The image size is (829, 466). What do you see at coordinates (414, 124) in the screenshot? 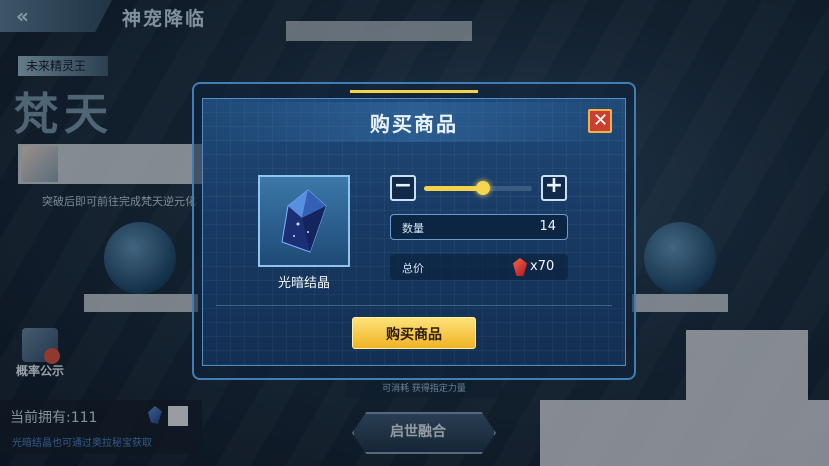
I see `dialog-title: 购买商品` at bounding box center [414, 124].